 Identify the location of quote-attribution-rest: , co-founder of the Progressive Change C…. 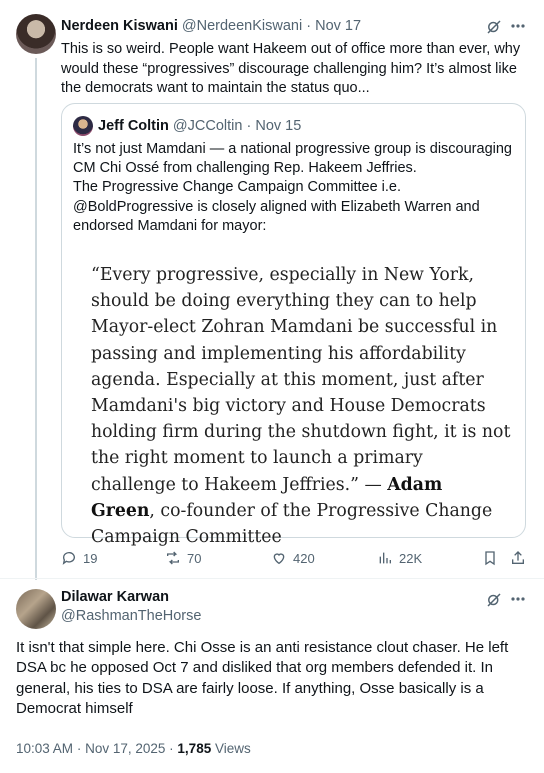
(292, 524).